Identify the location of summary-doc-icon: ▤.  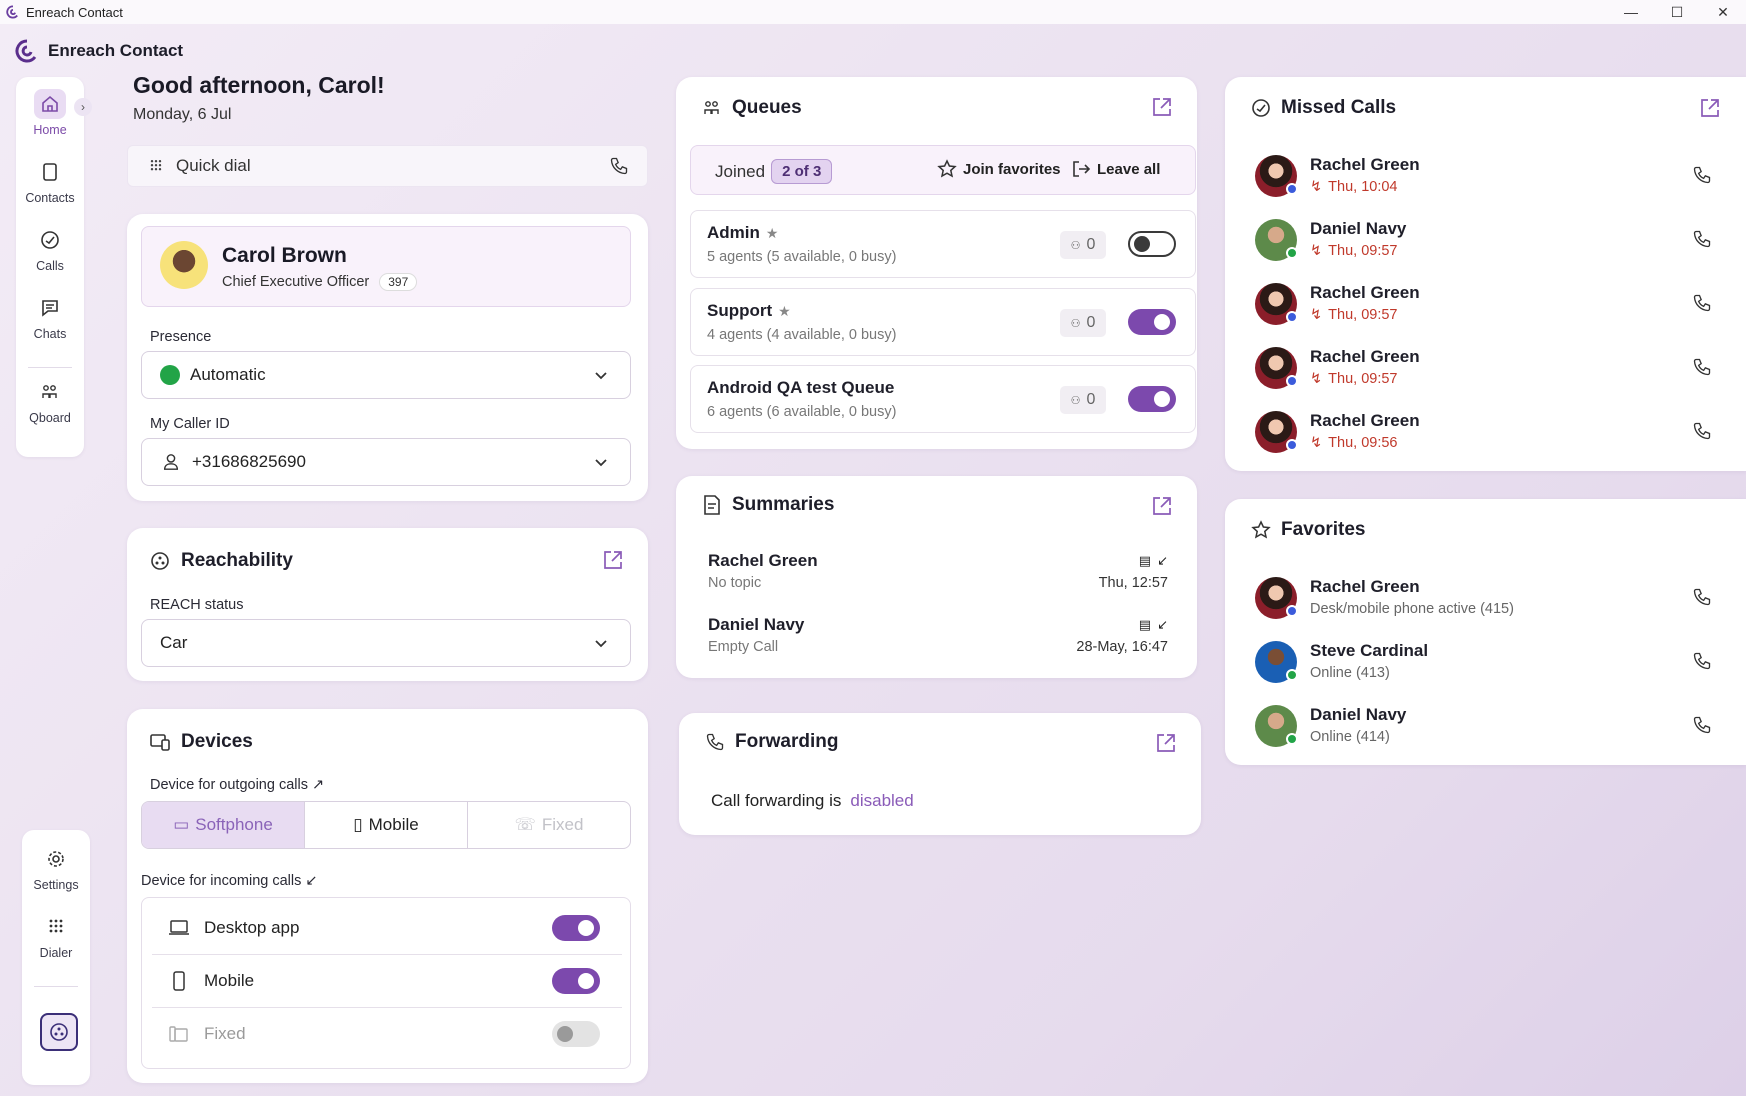
(1145, 560).